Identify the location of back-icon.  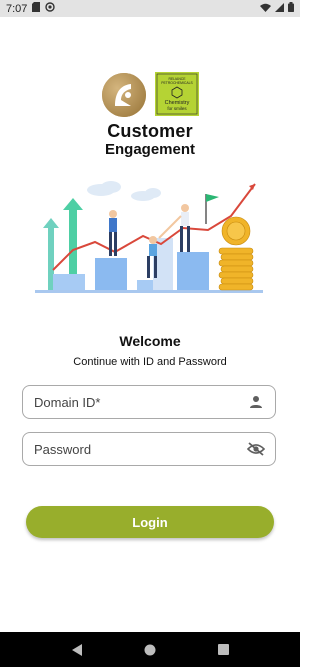
(77, 650).